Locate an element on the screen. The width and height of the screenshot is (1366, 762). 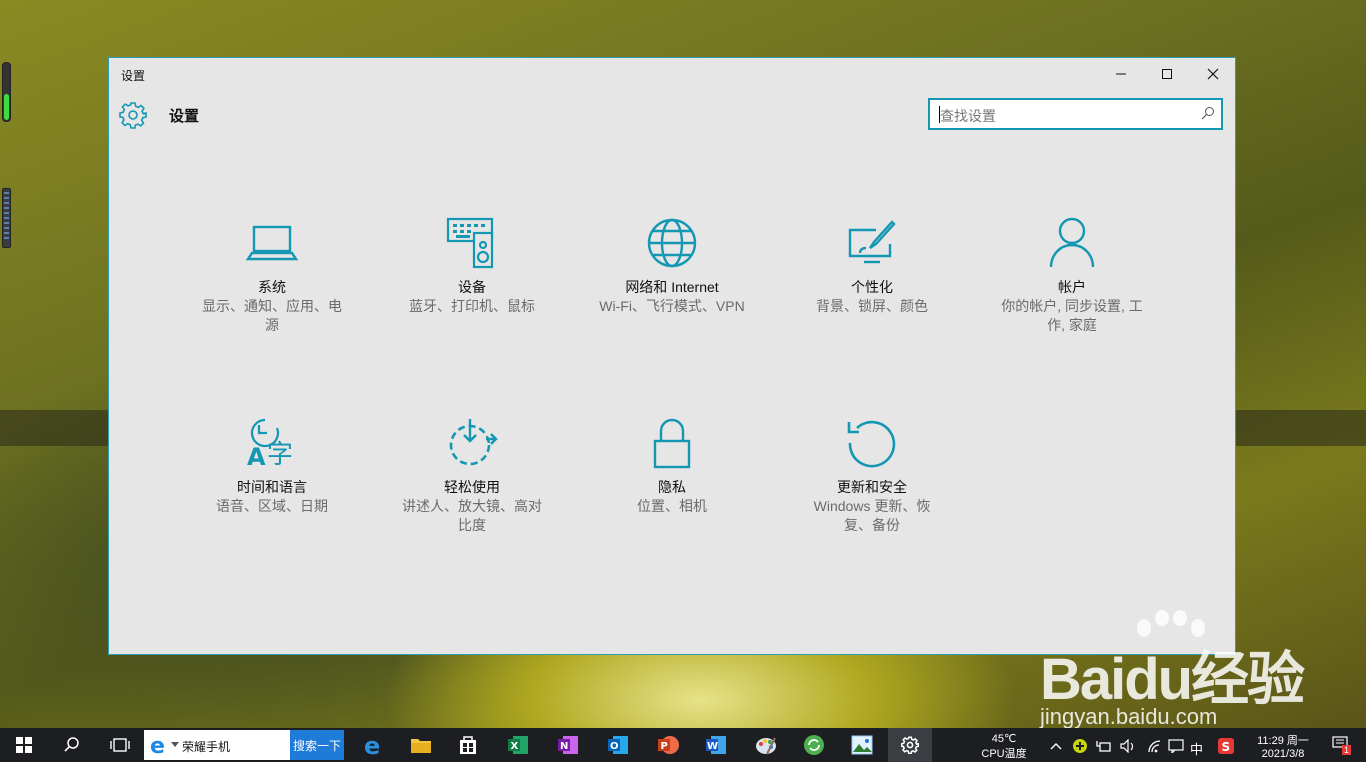
tile-desc: 蓝牙、打印机、鼠标 is located at coordinates (472, 306).